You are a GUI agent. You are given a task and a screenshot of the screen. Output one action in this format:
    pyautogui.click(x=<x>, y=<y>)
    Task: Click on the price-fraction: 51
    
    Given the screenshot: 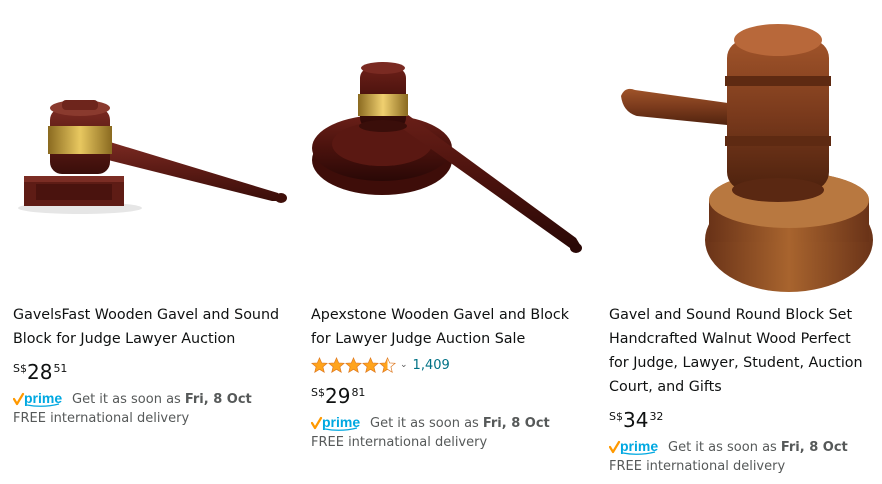 What is the action you would take?
    pyautogui.click(x=60, y=368)
    